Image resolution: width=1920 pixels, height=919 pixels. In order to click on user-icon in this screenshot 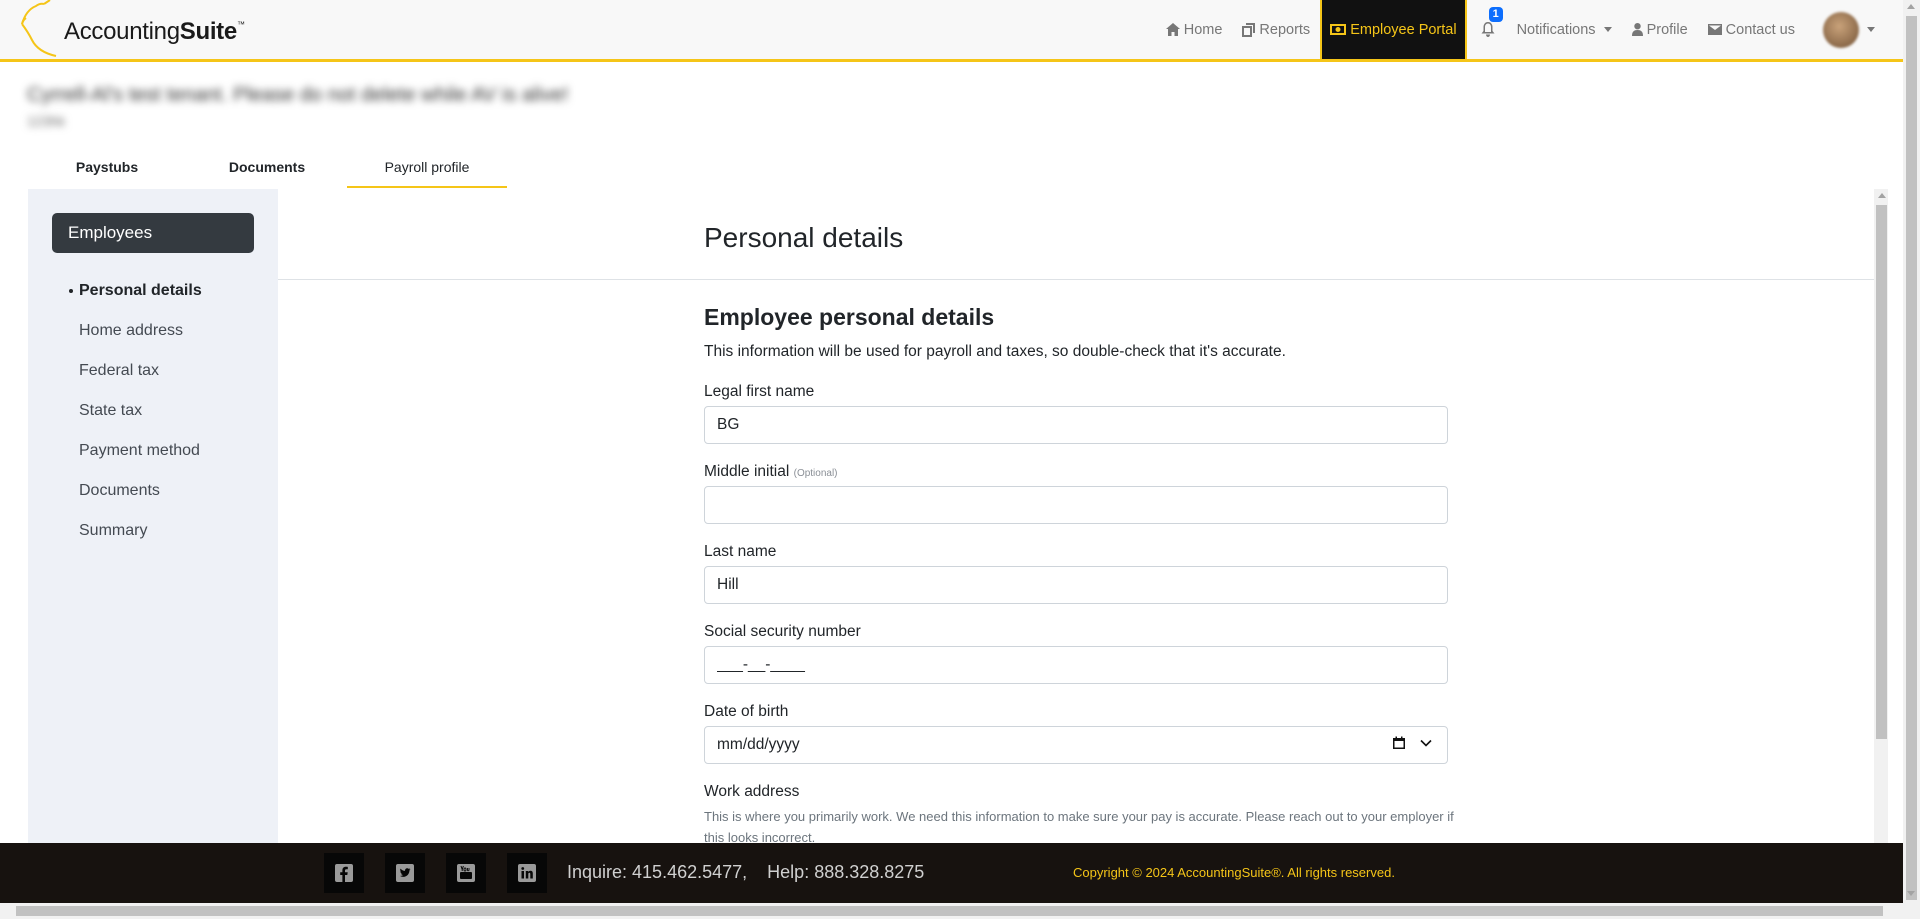, I will do `click(1637, 29)`.